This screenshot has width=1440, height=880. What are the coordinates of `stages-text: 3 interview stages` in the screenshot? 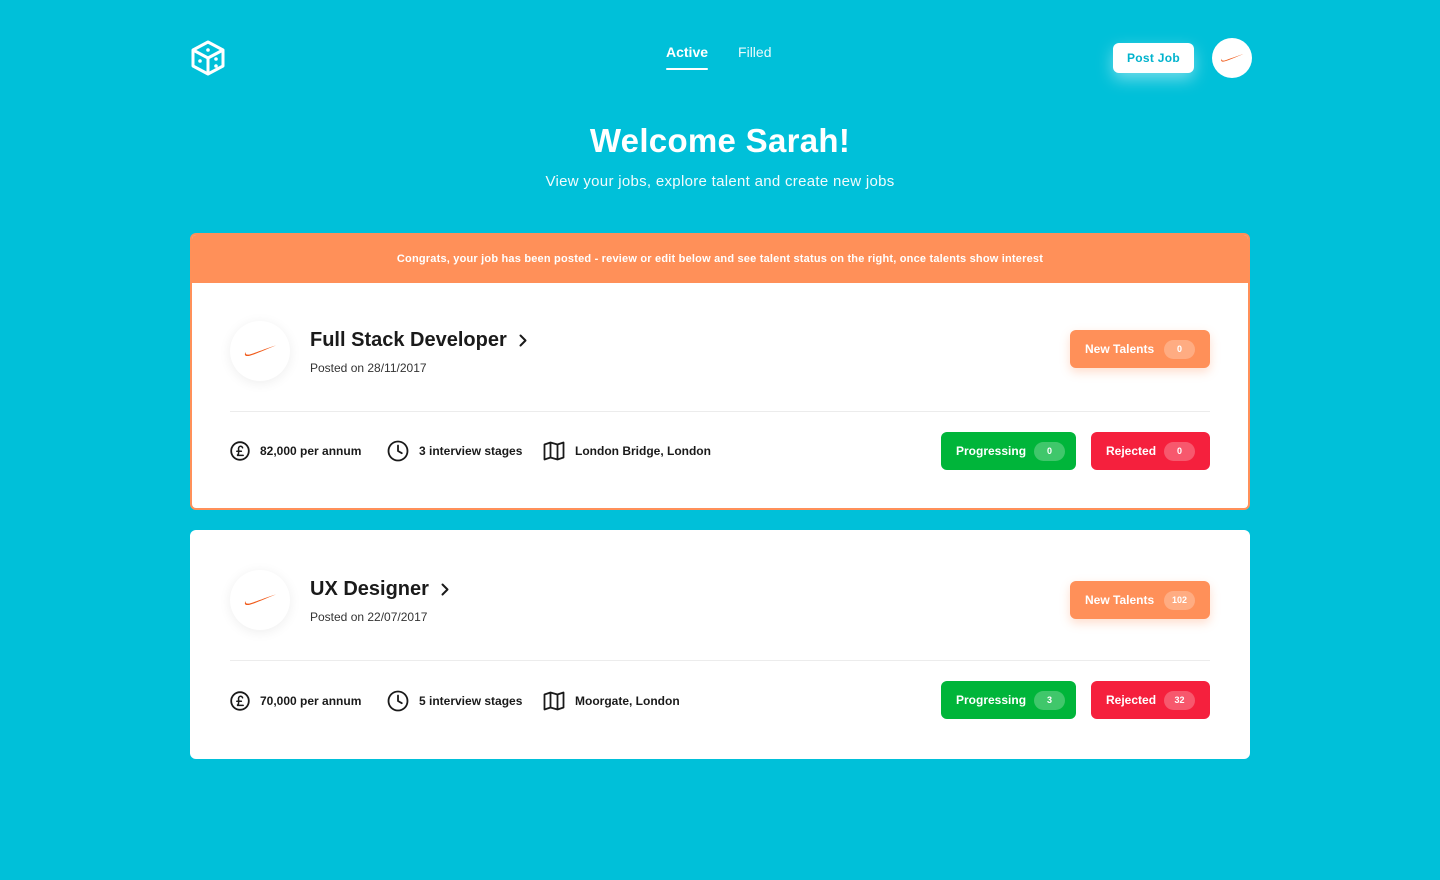 It's located at (471, 451).